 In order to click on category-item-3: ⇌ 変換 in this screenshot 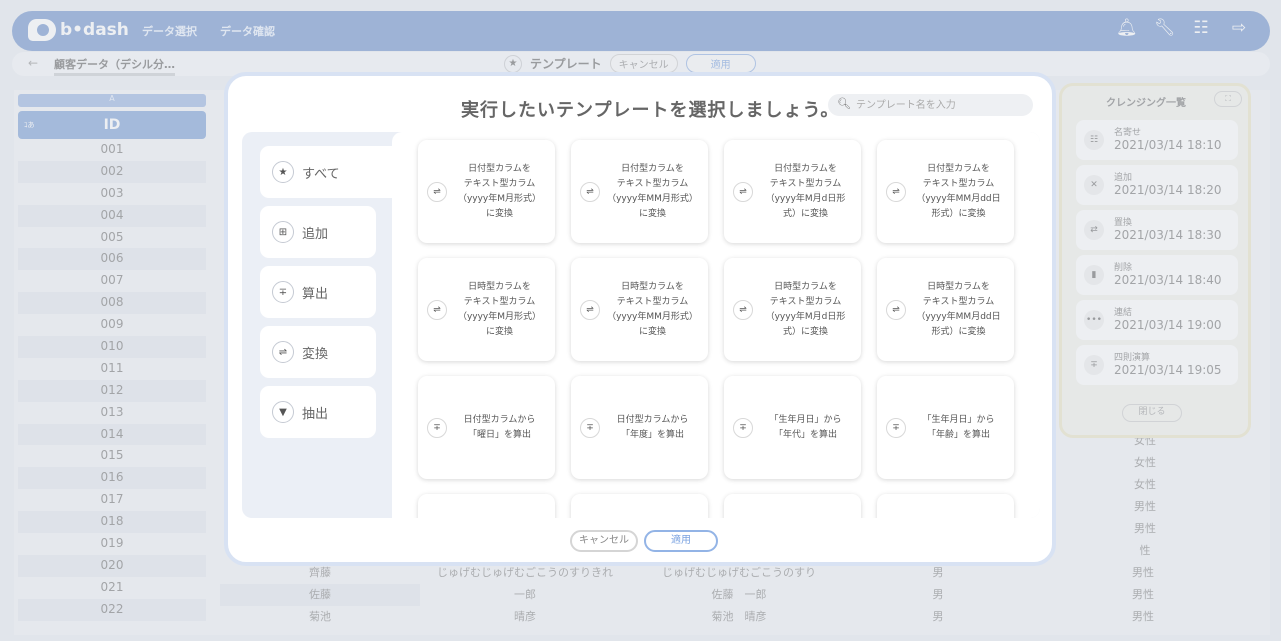, I will do `click(318, 352)`.